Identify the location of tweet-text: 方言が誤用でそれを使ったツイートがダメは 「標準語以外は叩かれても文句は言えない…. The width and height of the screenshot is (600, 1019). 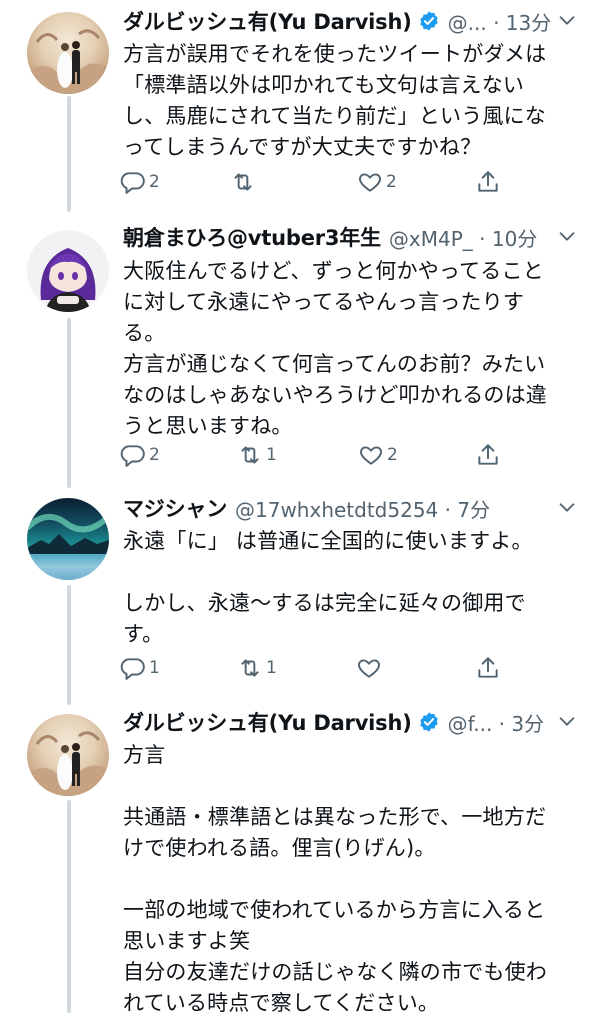
(335, 100).